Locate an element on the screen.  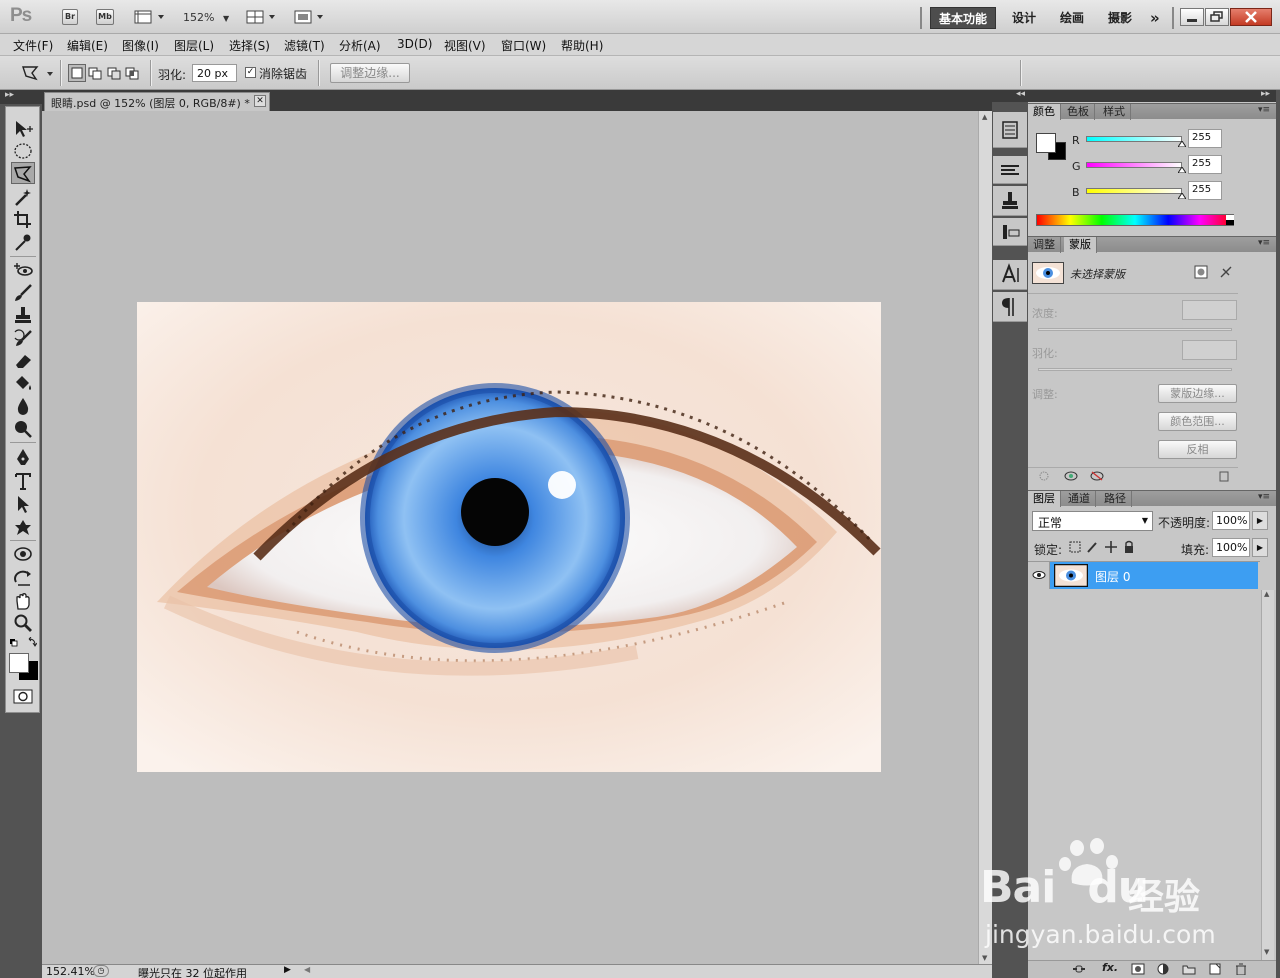
menu-edit: 编辑(E) is located at coordinates (87, 45).